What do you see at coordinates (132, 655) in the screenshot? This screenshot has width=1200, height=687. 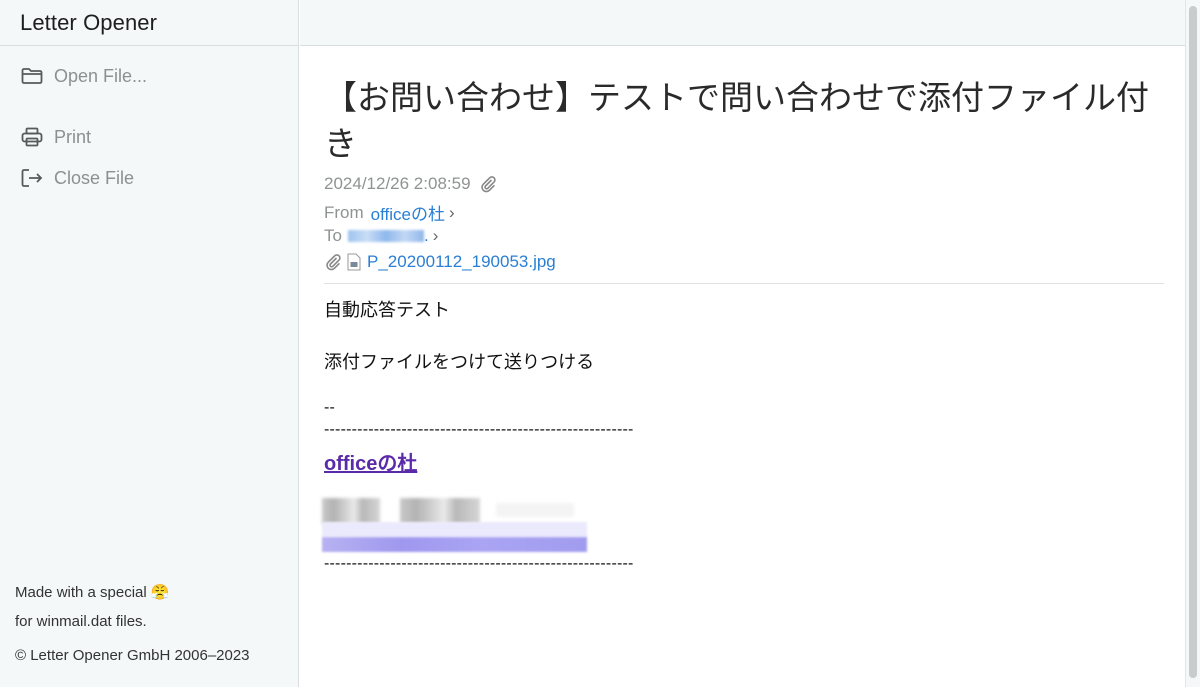 I see `footer-copyright: © Letter Opener GmbH 2006–2023` at bounding box center [132, 655].